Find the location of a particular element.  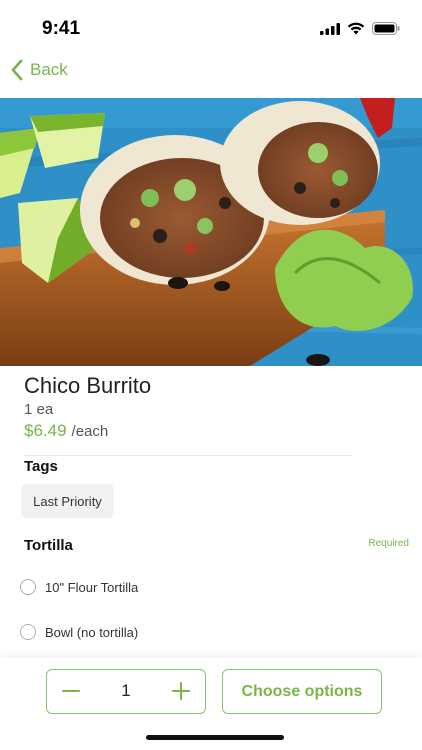

option-flour-tortilla: 10" Flour Tortilla is located at coordinates (79, 587).